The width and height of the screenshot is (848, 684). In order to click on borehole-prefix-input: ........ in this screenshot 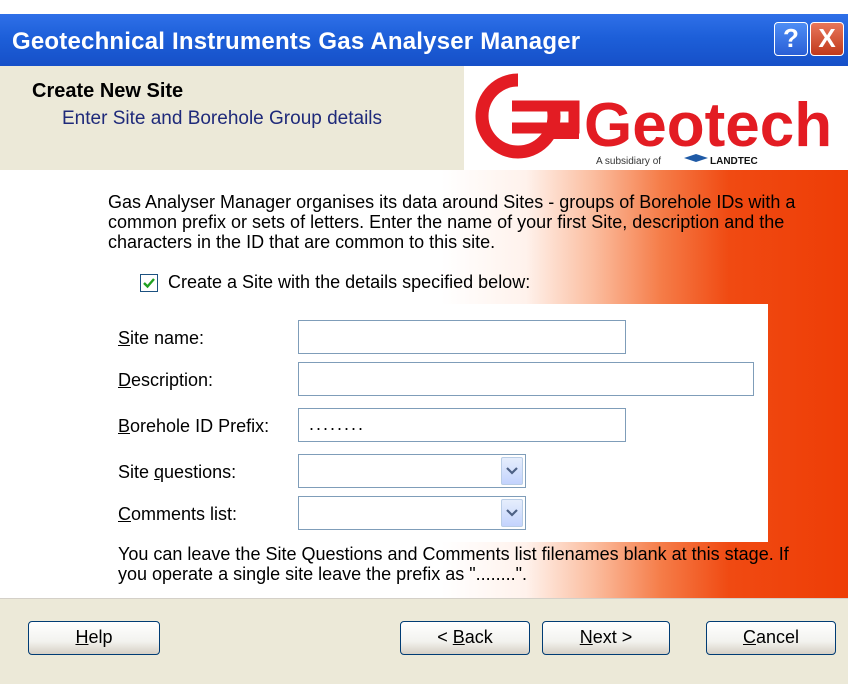, I will do `click(462, 425)`.